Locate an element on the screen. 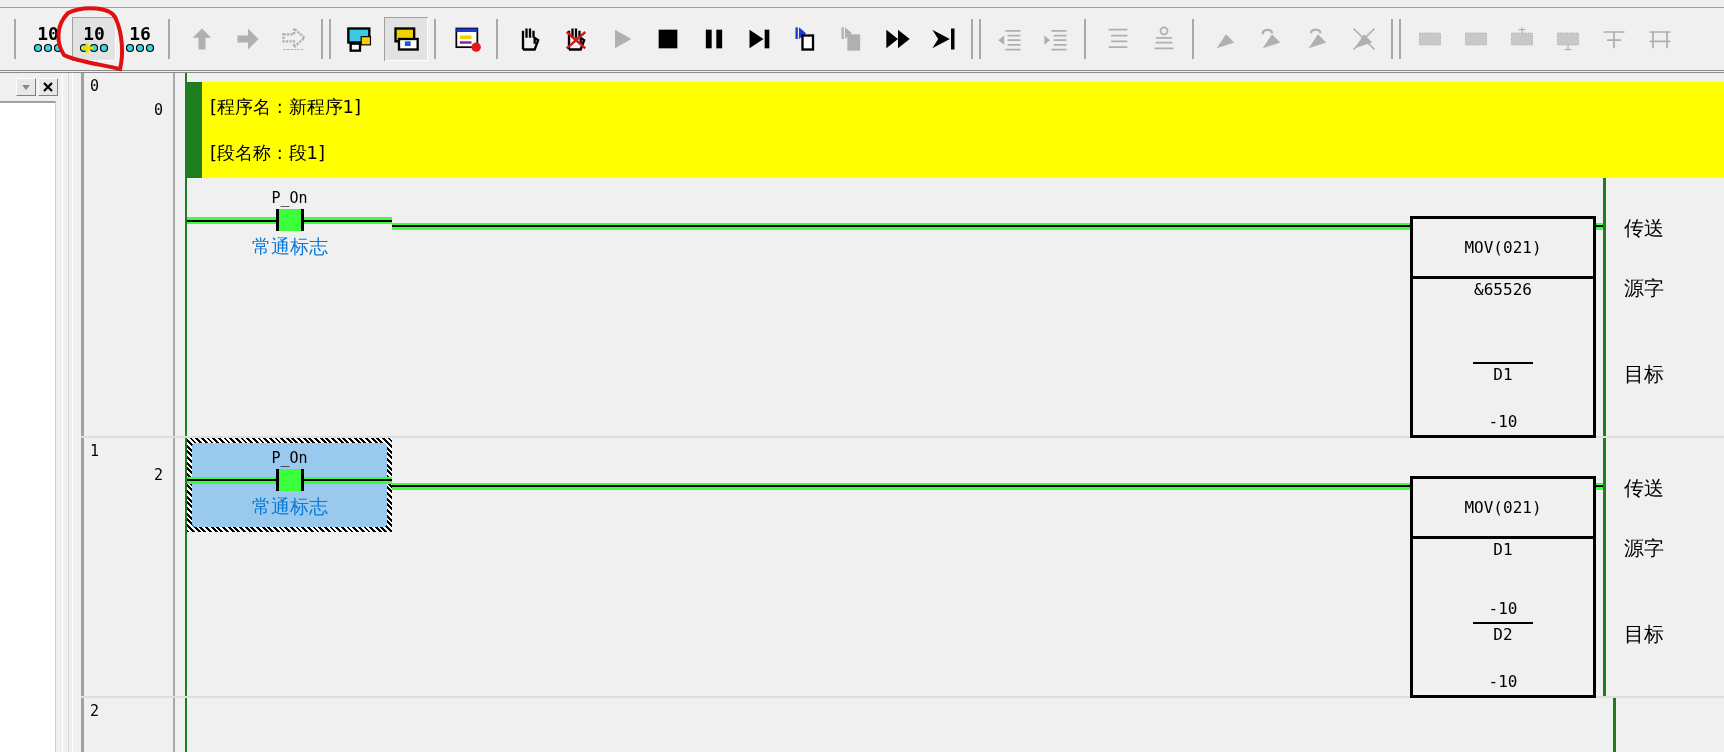  pen-icon is located at coordinates (1364, 39).